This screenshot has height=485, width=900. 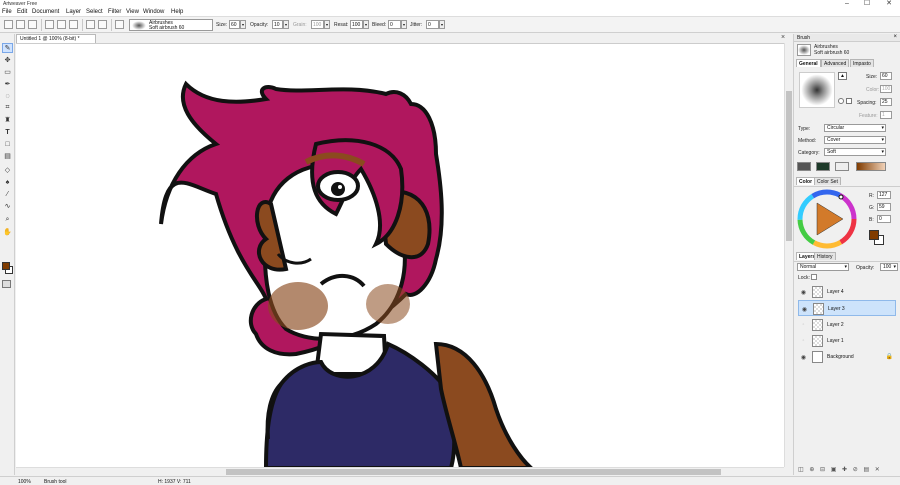 What do you see at coordinates (327, 24) in the screenshot?
I see `grain-dropdown-icon: ▾` at bounding box center [327, 24].